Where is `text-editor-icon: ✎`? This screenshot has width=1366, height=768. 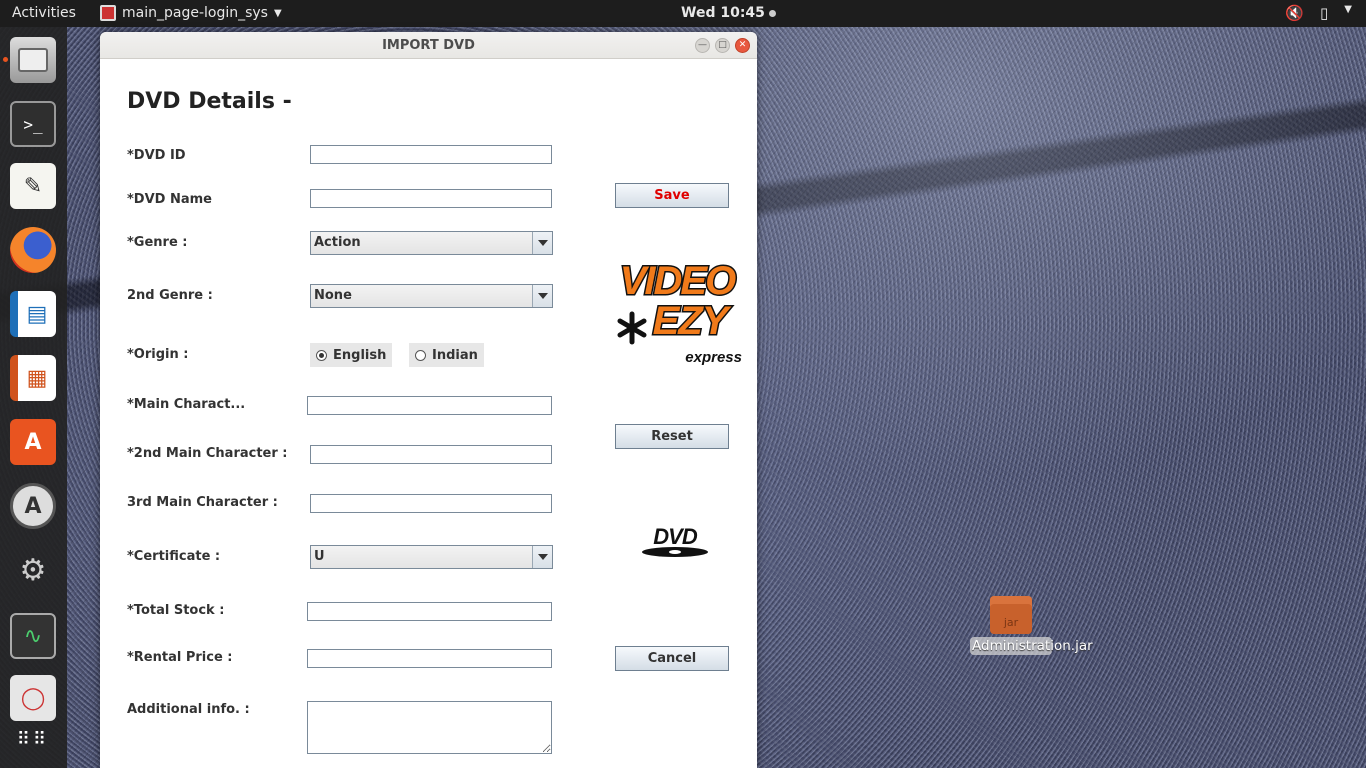
text-editor-icon: ✎ is located at coordinates (33, 186).